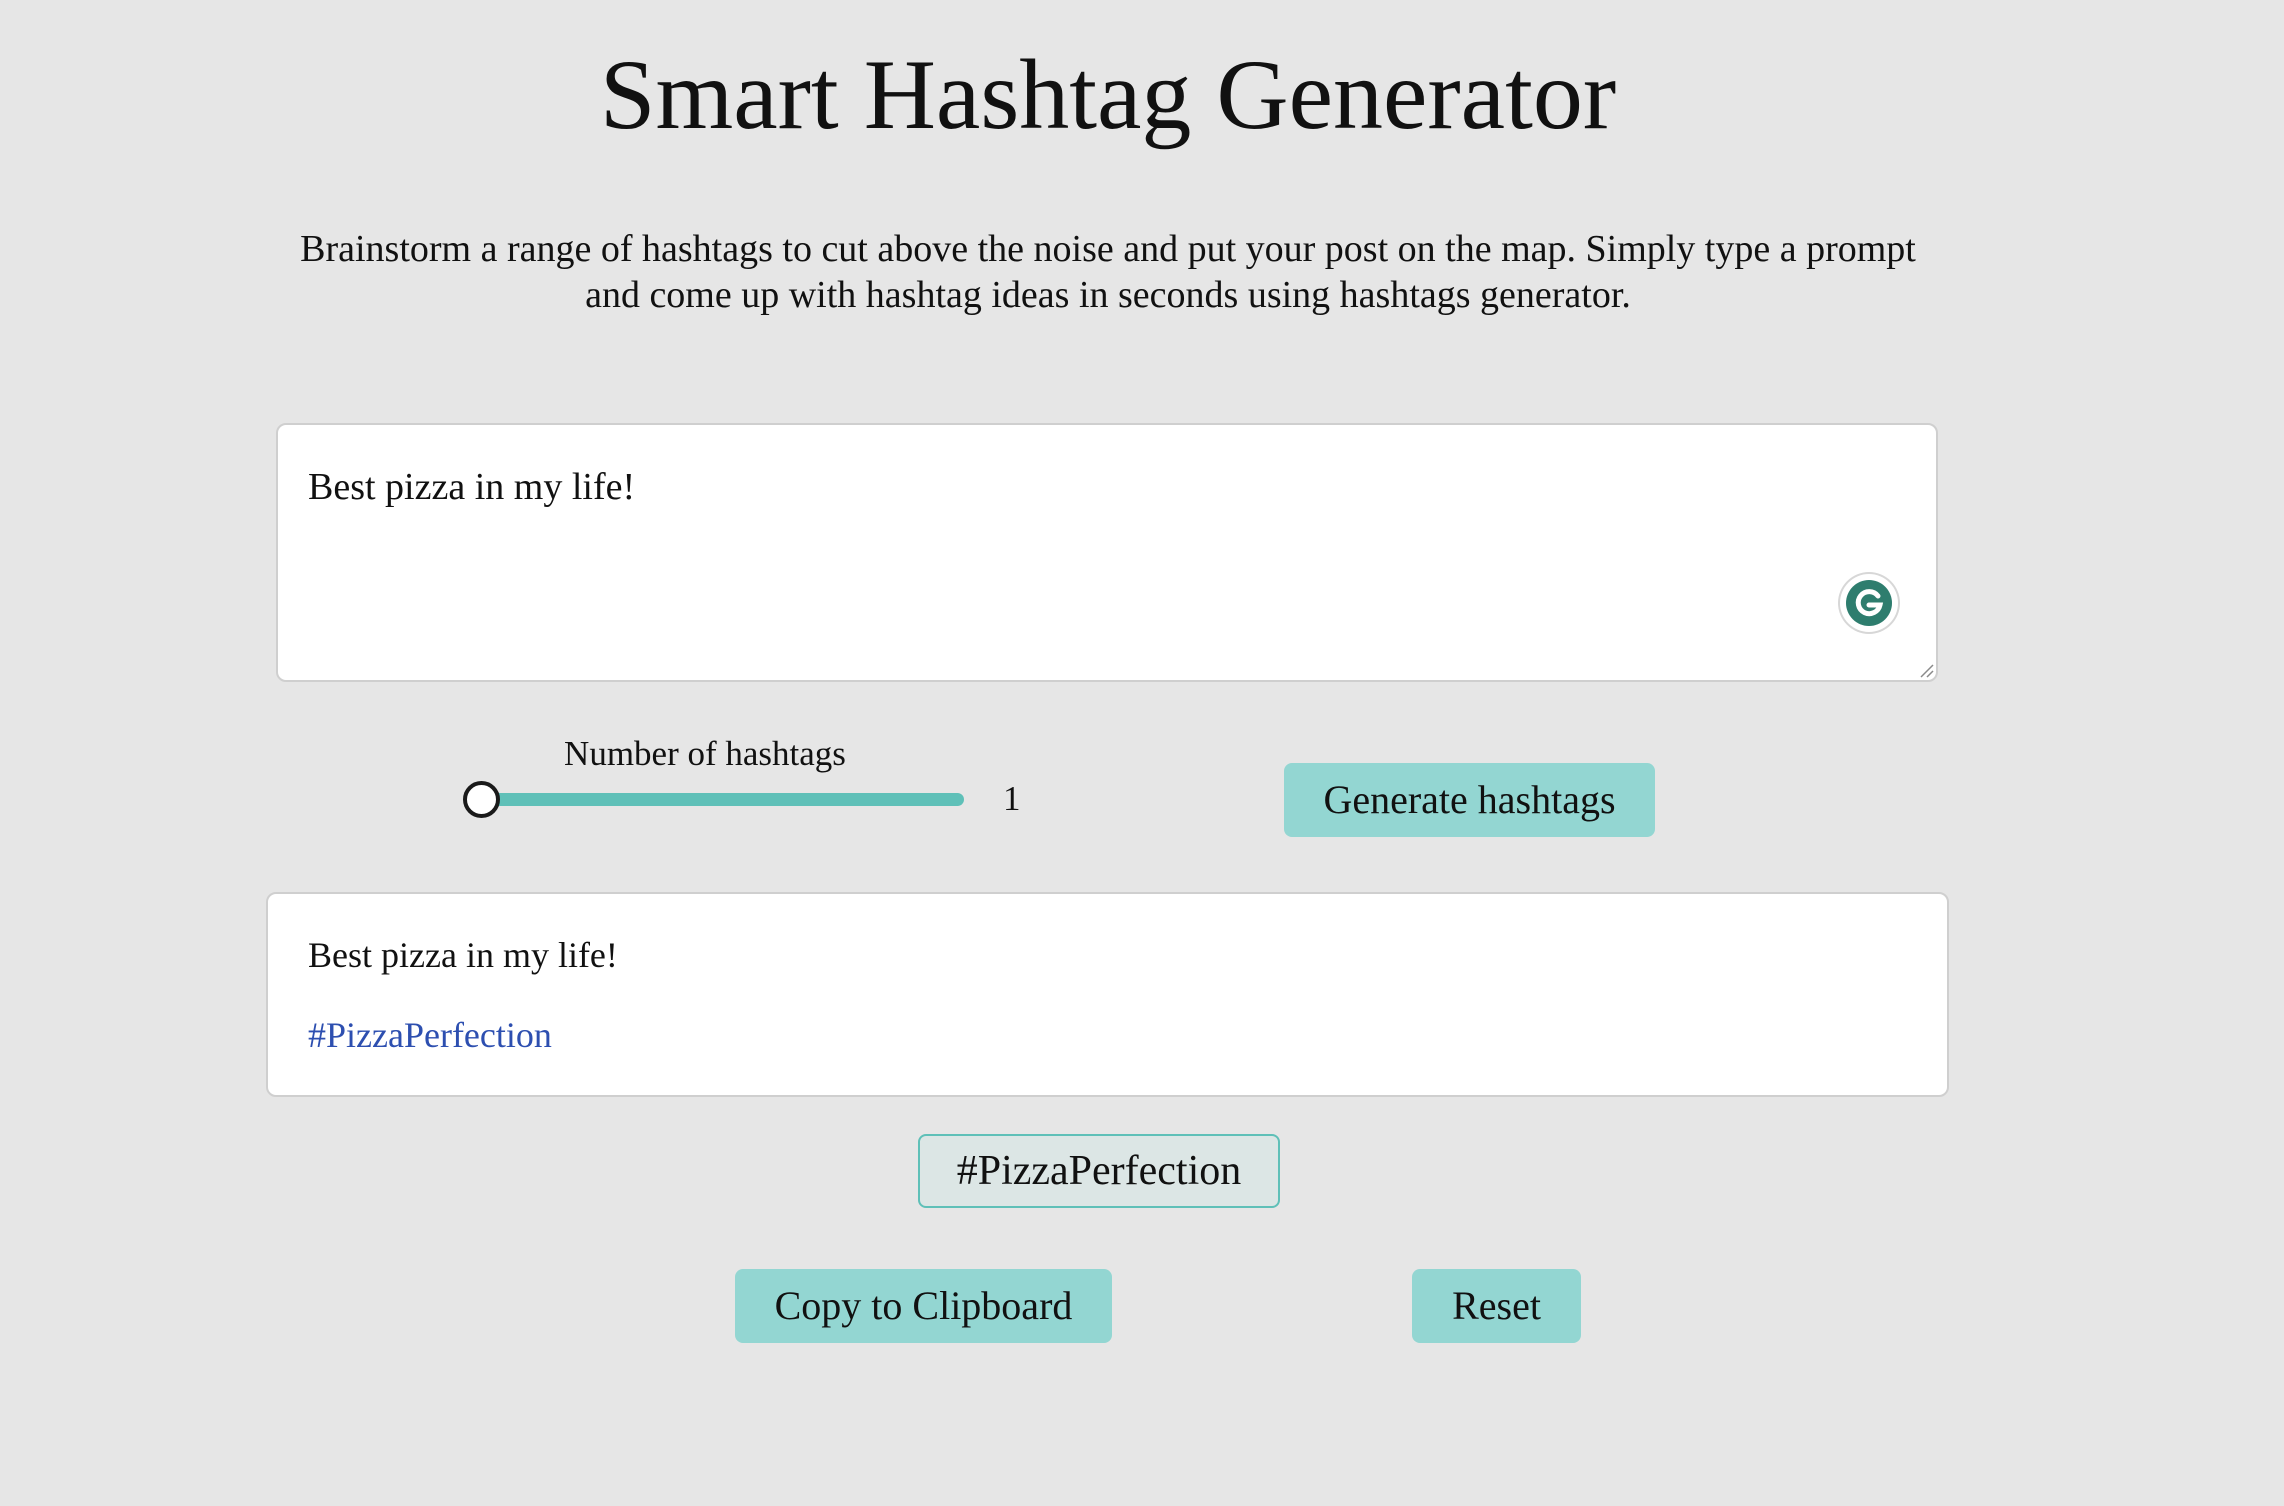 The height and width of the screenshot is (1506, 2284). Describe the element at coordinates (923, 1306) in the screenshot. I see `copy-to-clipboard-button: Copy to Clipboard` at that location.